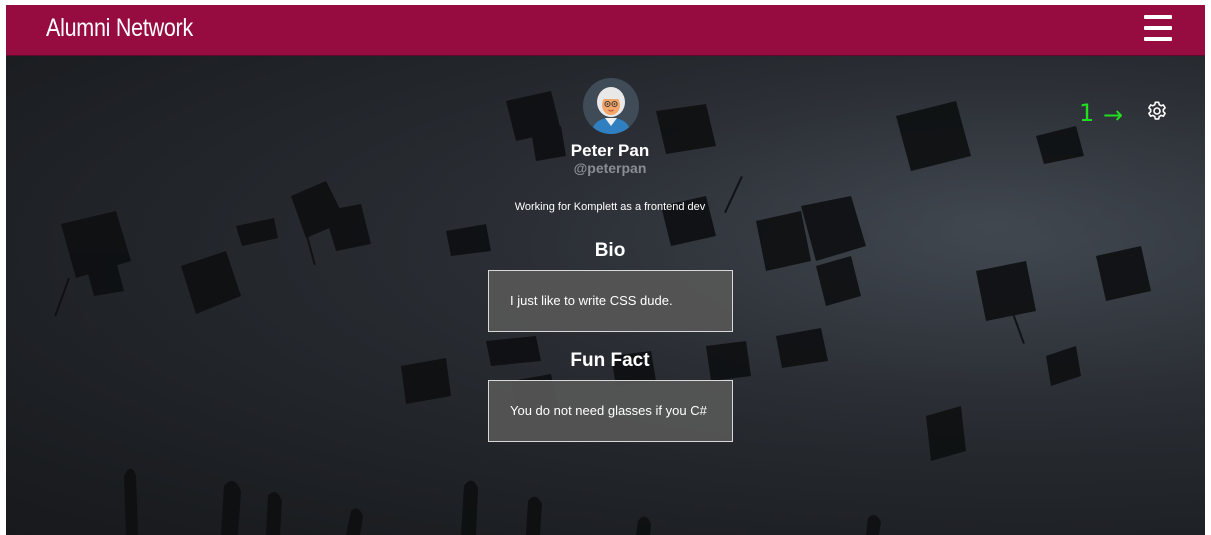 This screenshot has height=535, width=1211. Describe the element at coordinates (1157, 111) in the screenshot. I see `gear-icon` at that location.